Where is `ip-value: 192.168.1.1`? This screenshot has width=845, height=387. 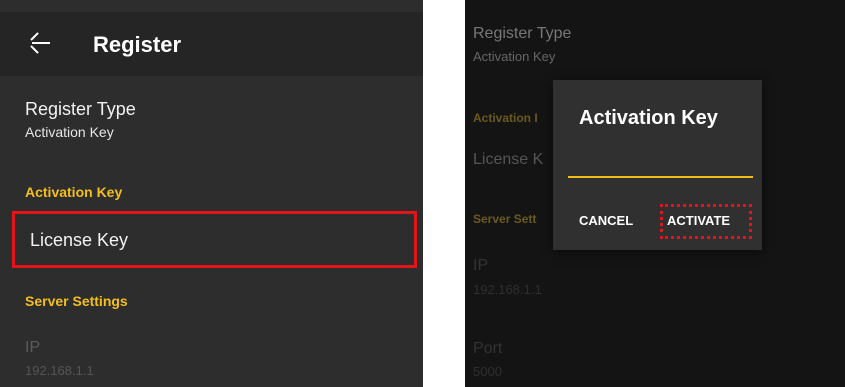
ip-value: 192.168.1.1 is located at coordinates (59, 370).